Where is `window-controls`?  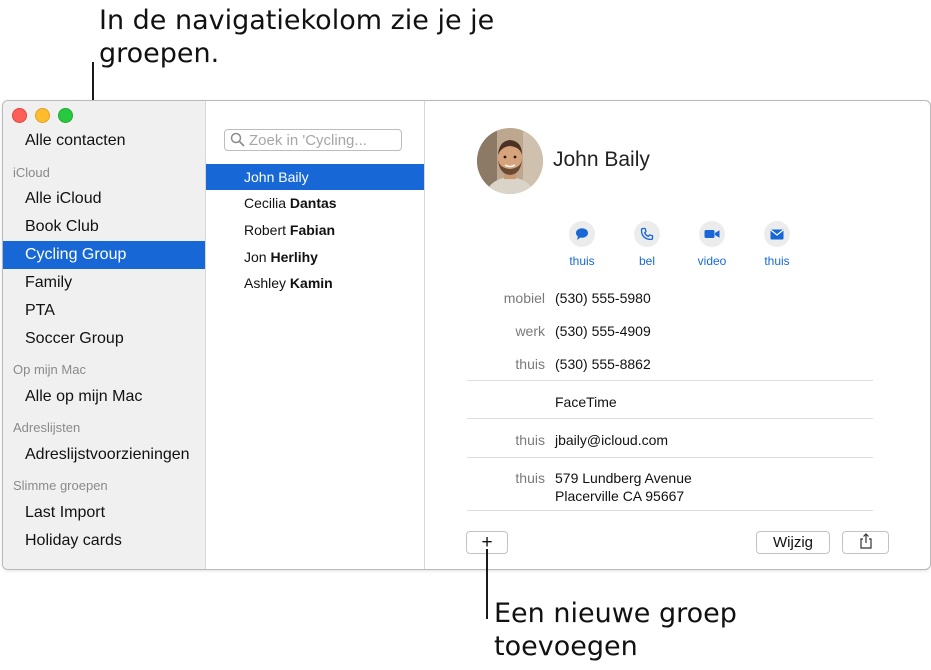
window-controls is located at coordinates (42, 115).